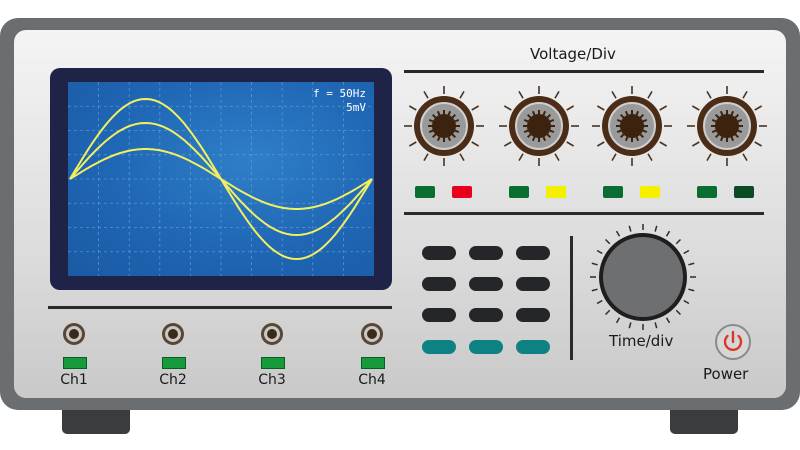  I want to click on channel-divider, so click(220, 307).